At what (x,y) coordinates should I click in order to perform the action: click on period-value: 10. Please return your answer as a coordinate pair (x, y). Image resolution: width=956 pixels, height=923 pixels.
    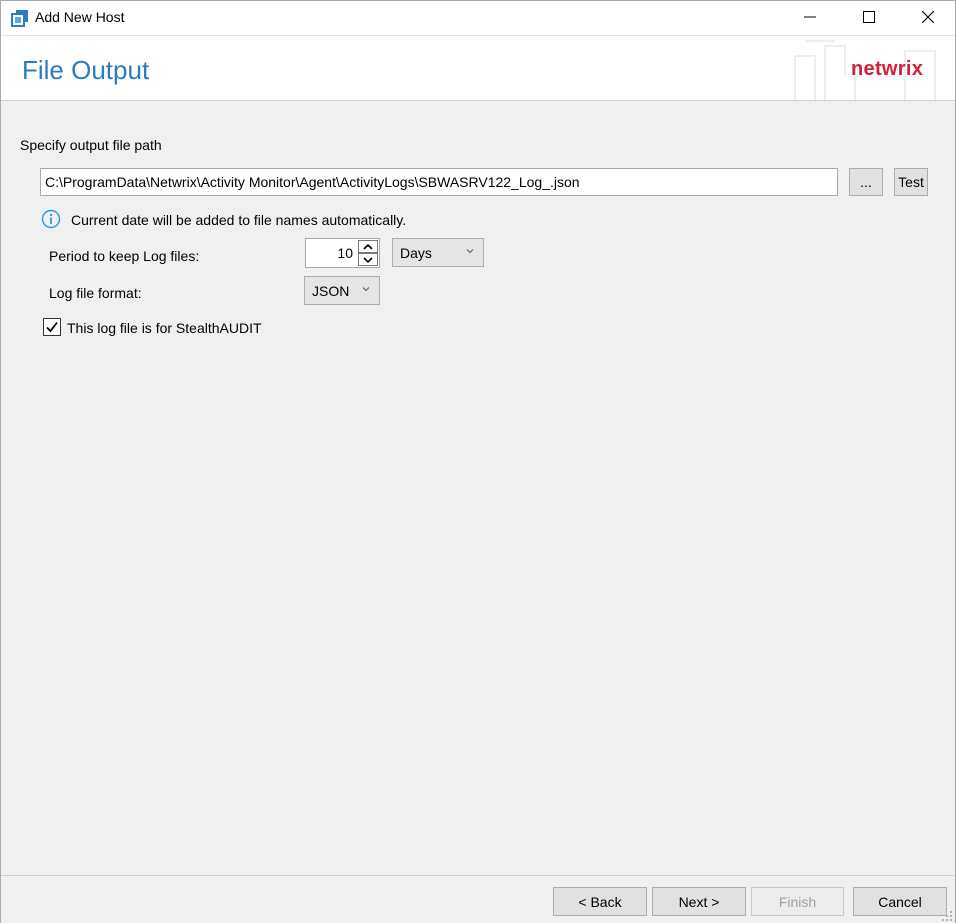
    Looking at the image, I should click on (345, 253).